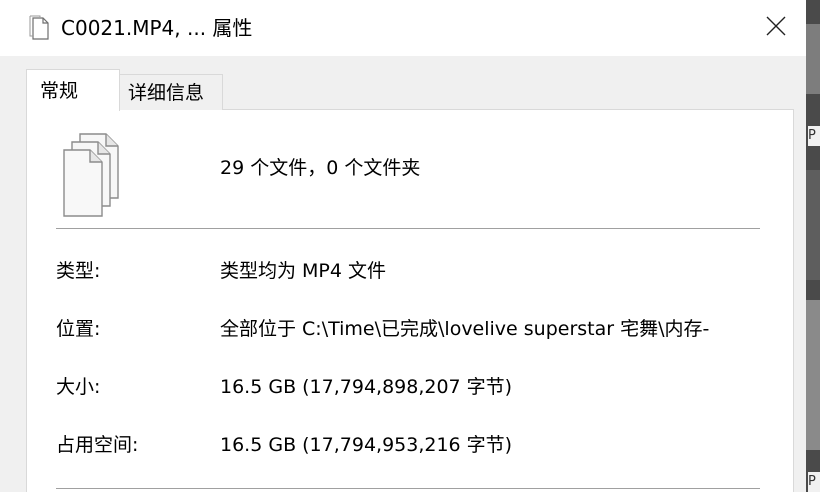 The height and width of the screenshot is (492, 820). Describe the element at coordinates (491, 271) in the screenshot. I see `type-value: 类型均为 MP4 文件` at that location.